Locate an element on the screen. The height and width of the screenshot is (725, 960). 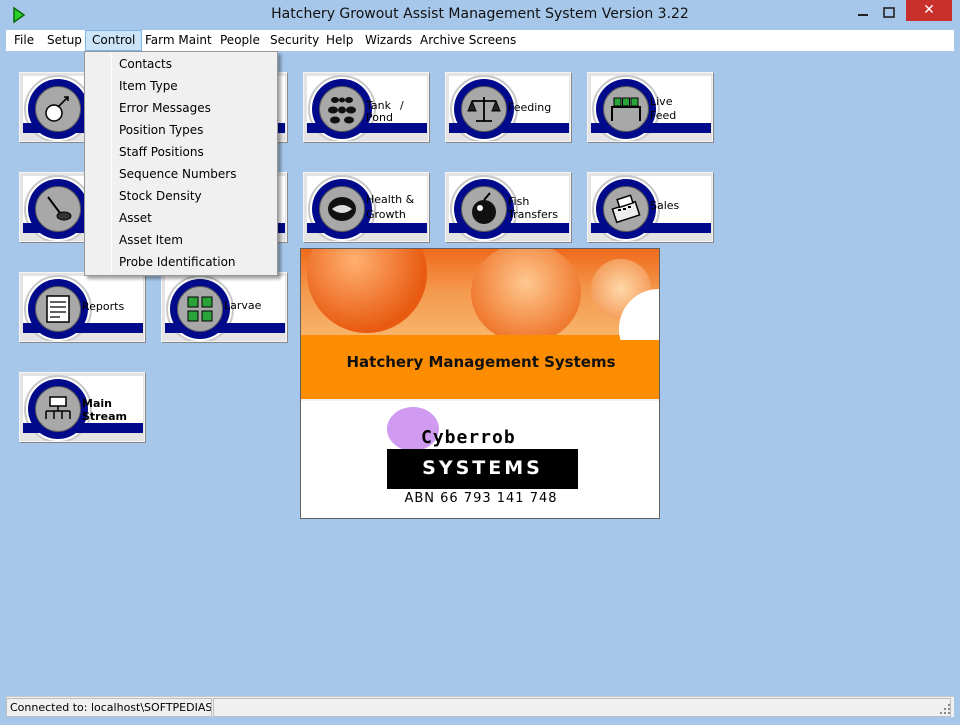
tile-health-growth: Health & Growth is located at coordinates (366, 207).